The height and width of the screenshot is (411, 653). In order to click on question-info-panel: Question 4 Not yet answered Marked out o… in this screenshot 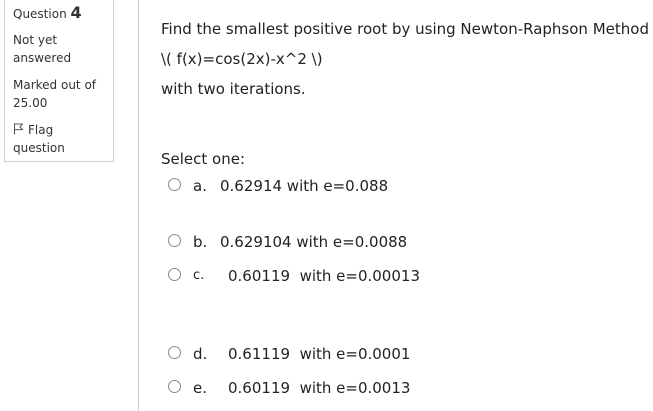, I will do `click(59, 81)`.